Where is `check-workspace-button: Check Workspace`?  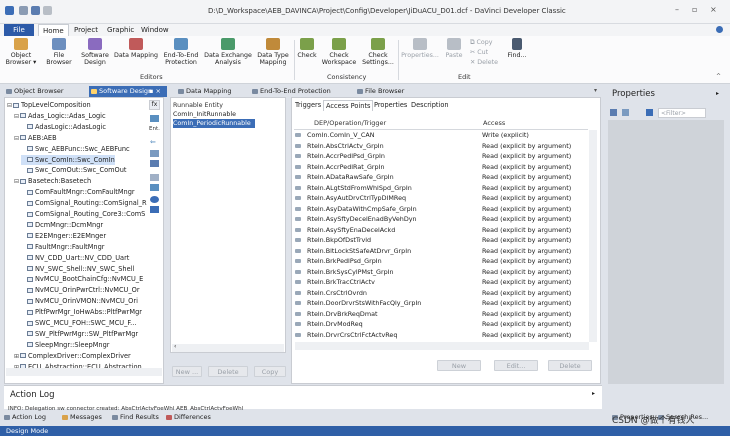
check-workspace-button: Check Workspace is located at coordinates (339, 52).